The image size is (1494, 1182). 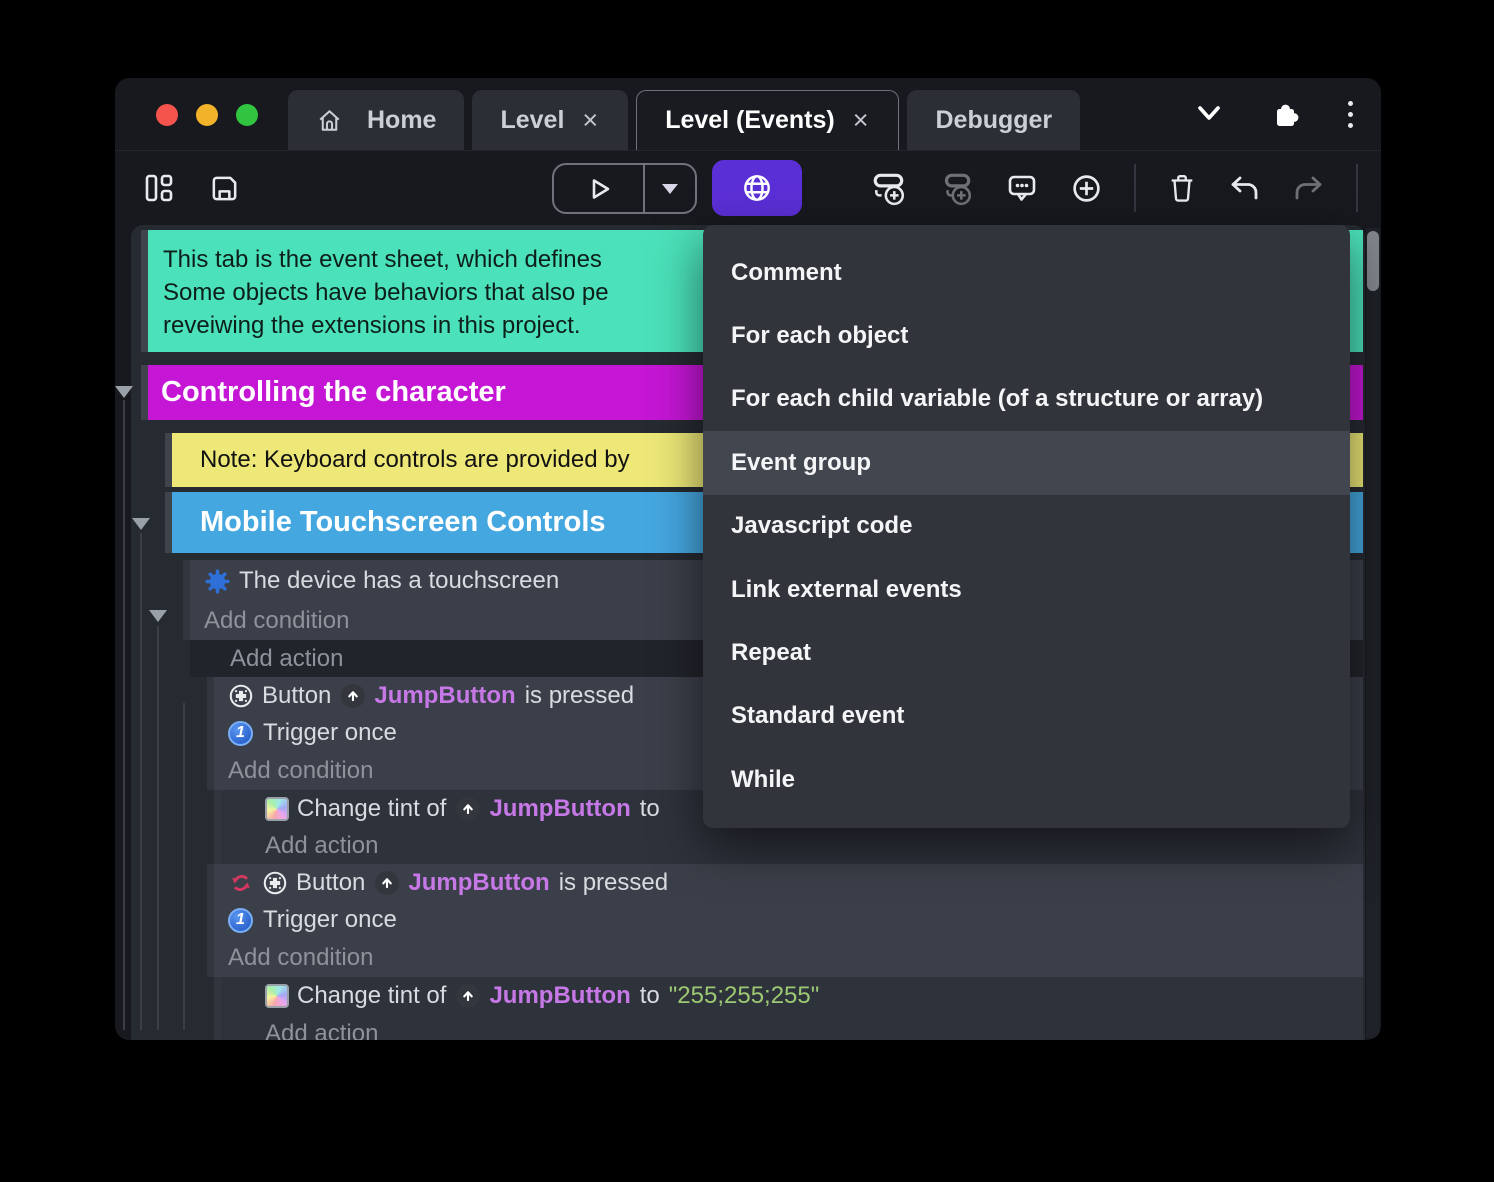 I want to click on tab-level-events-close-icon: ×, so click(x=861, y=120).